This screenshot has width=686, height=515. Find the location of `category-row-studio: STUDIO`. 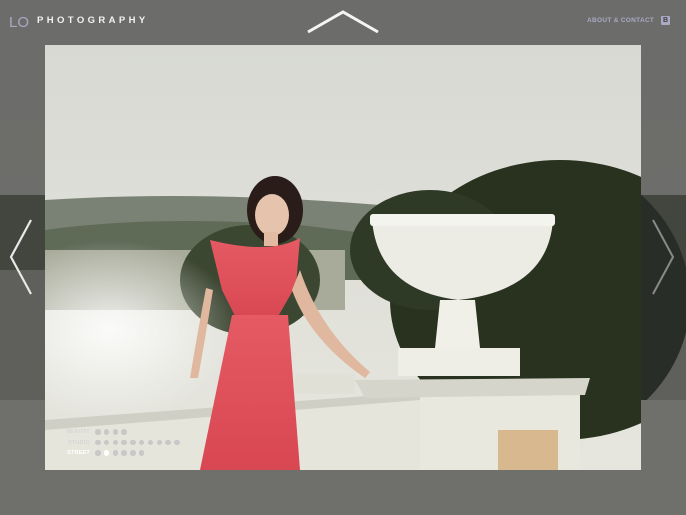

category-row-studio: STUDIO is located at coordinates (121, 443).